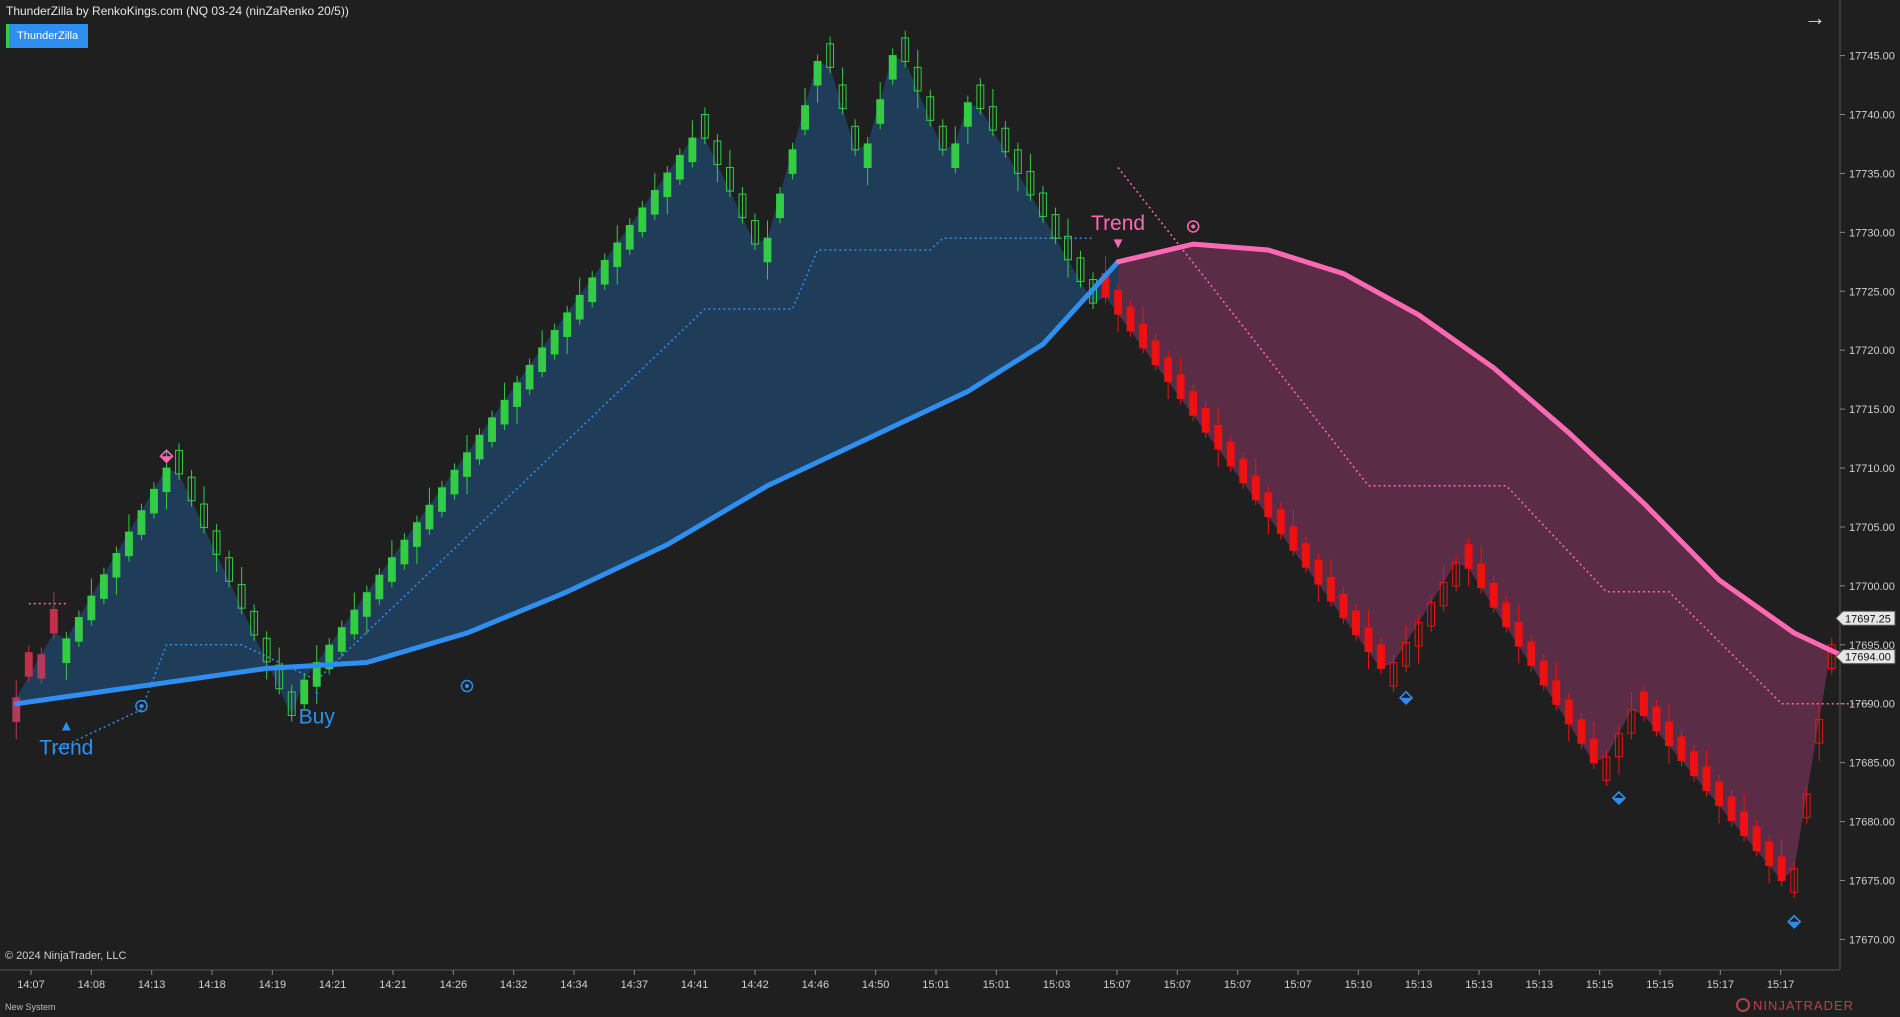  I want to click on price-label: 17694.00, so click(1868, 658).